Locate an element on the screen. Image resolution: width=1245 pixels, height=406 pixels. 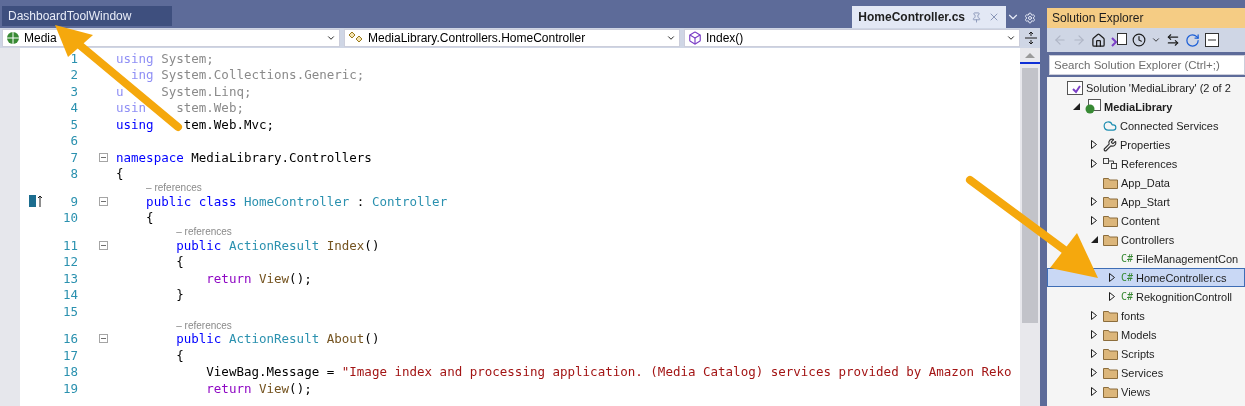
line-number: 17 is located at coordinates (69, 355).